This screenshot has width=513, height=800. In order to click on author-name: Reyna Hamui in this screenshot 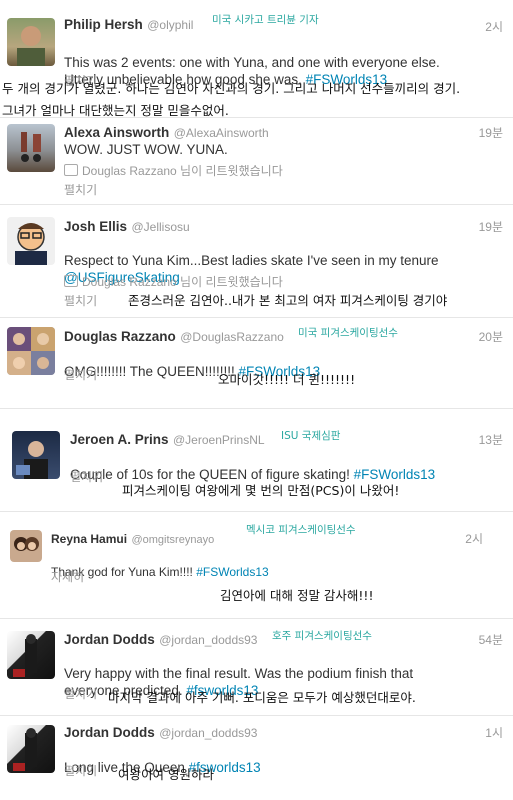, I will do `click(89, 539)`.